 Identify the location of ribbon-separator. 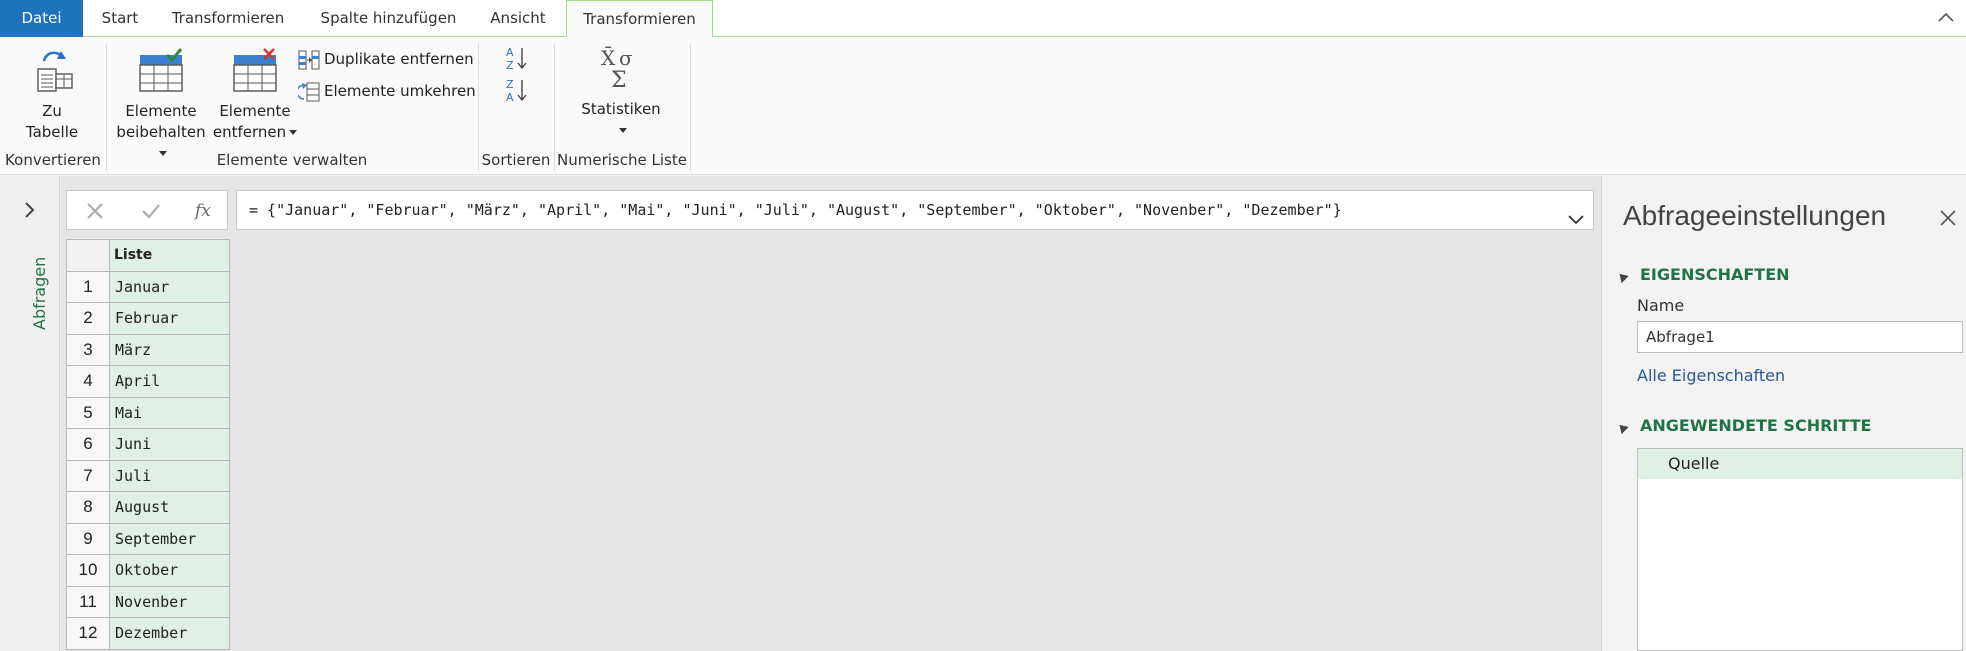
(690, 107).